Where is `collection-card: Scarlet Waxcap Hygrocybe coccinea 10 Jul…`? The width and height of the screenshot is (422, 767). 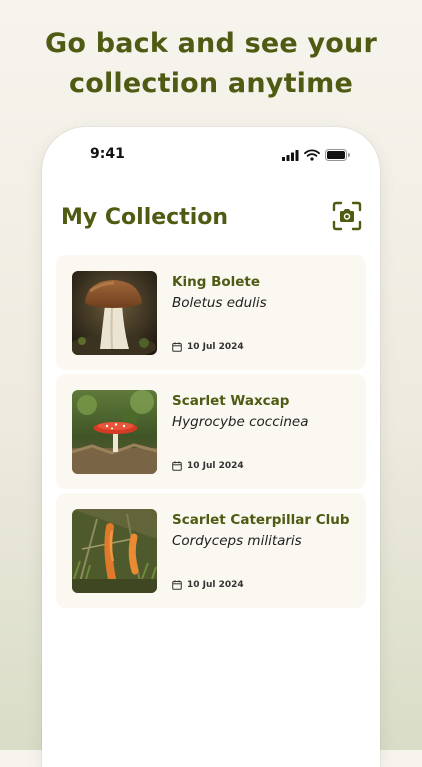
collection-card: Scarlet Waxcap Hygrocybe coccinea 10 Jul… is located at coordinates (211, 431).